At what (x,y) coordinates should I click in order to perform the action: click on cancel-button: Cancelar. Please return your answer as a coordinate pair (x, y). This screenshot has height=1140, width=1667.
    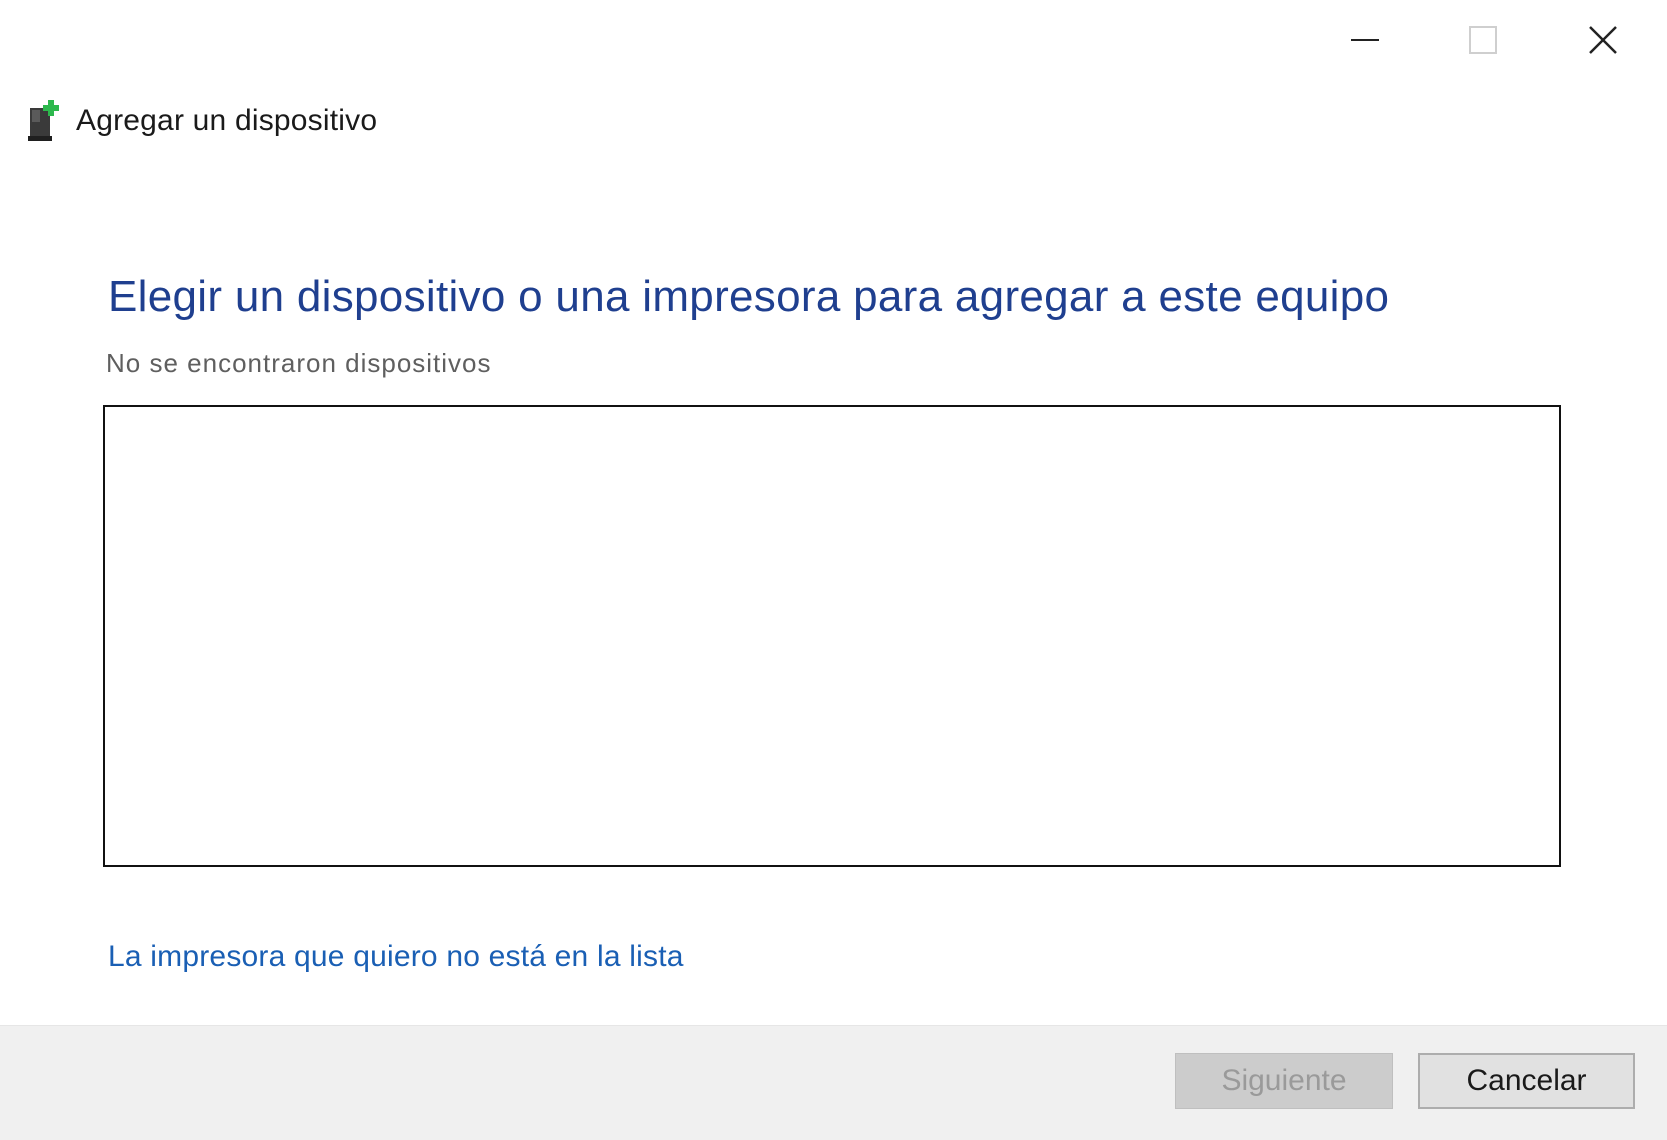
    Looking at the image, I should click on (1526, 1081).